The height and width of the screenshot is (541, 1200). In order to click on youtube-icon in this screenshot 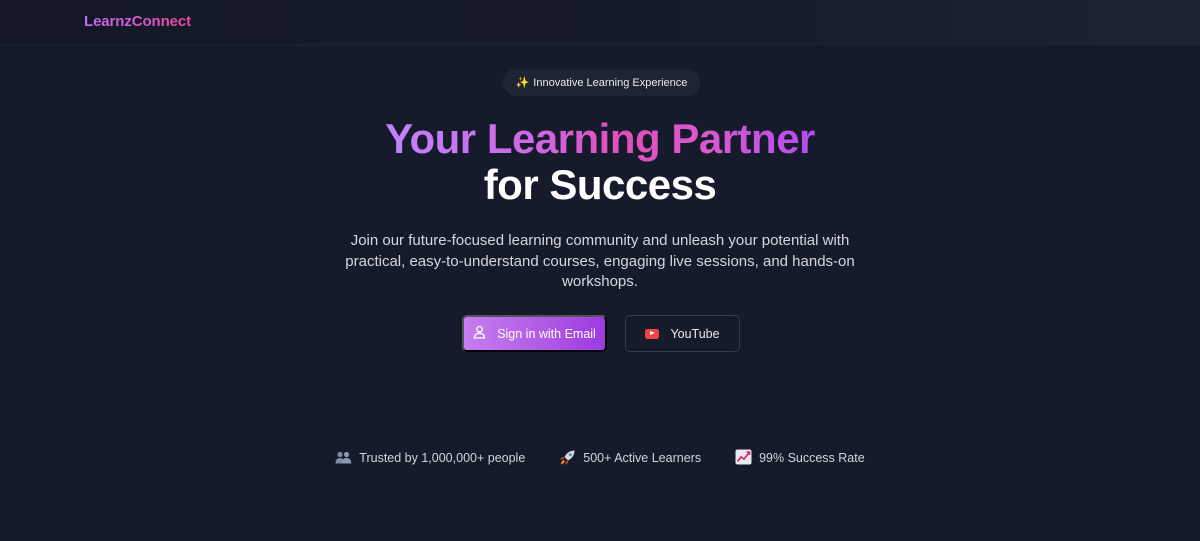, I will do `click(652, 333)`.